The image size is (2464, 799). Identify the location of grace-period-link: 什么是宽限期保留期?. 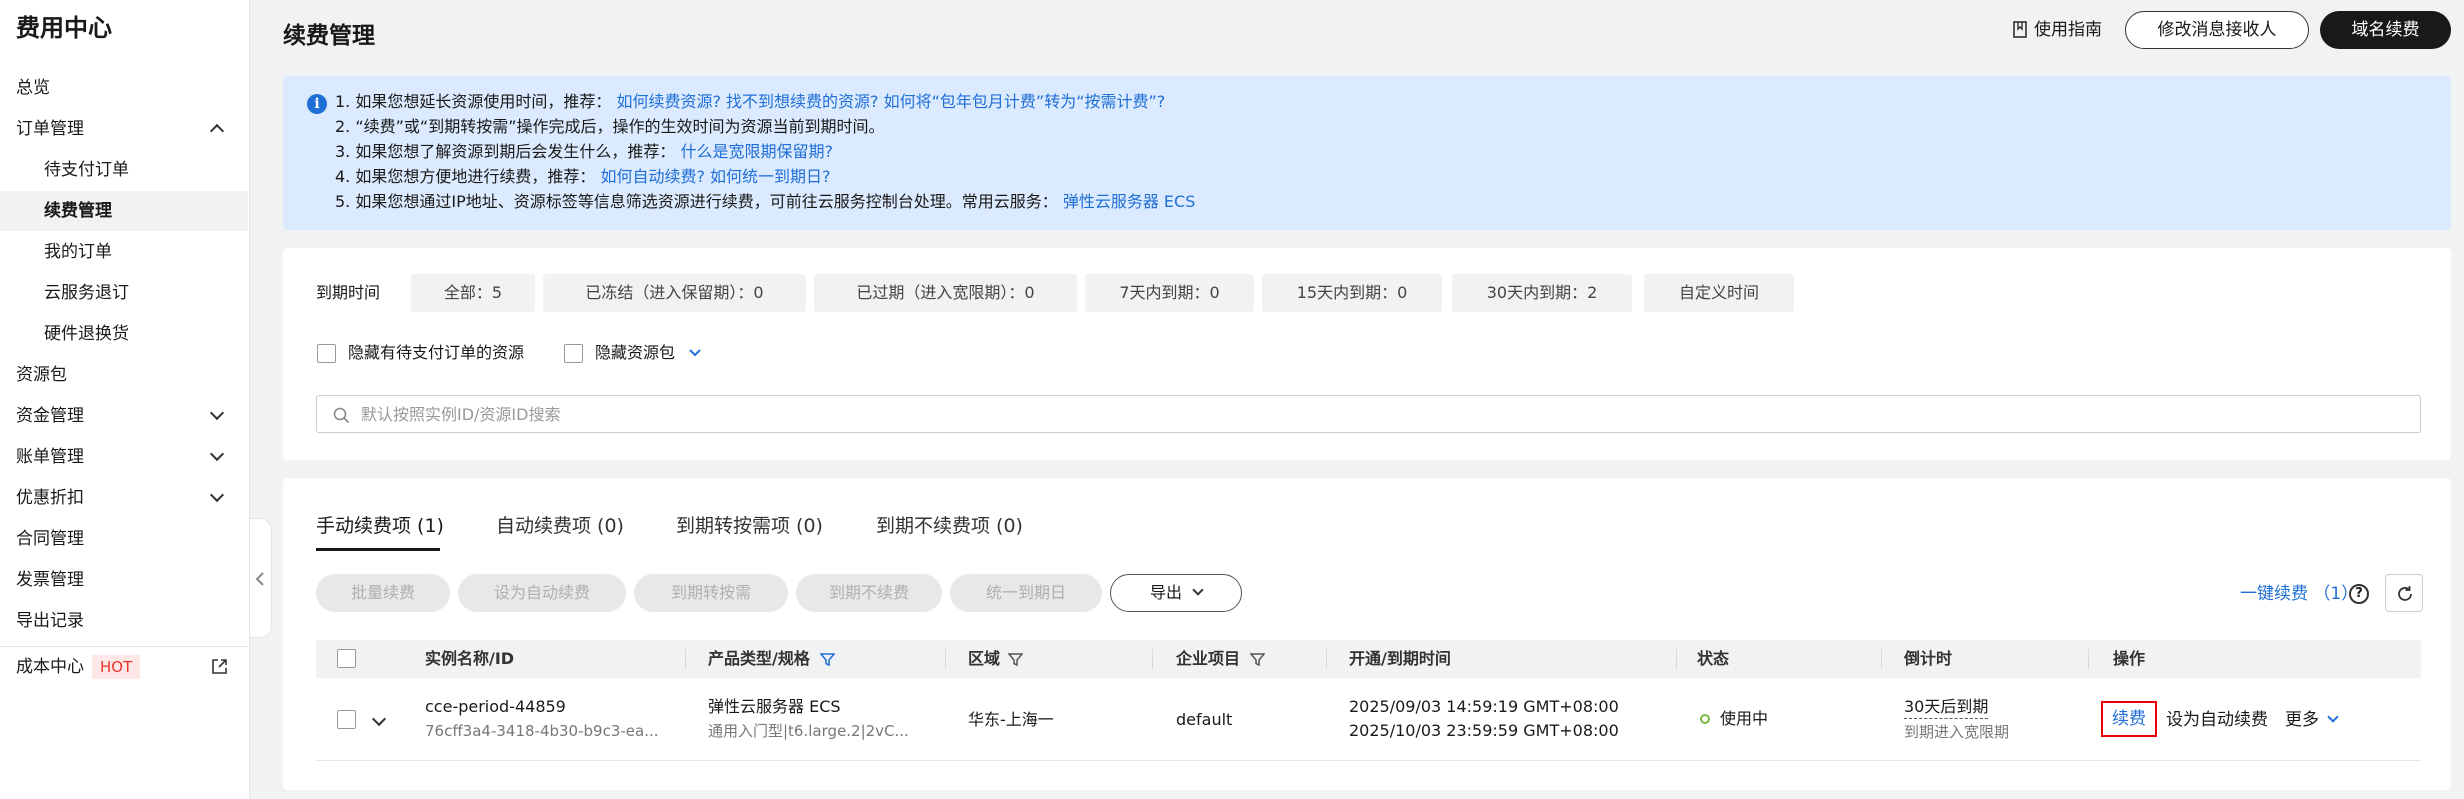
(756, 151).